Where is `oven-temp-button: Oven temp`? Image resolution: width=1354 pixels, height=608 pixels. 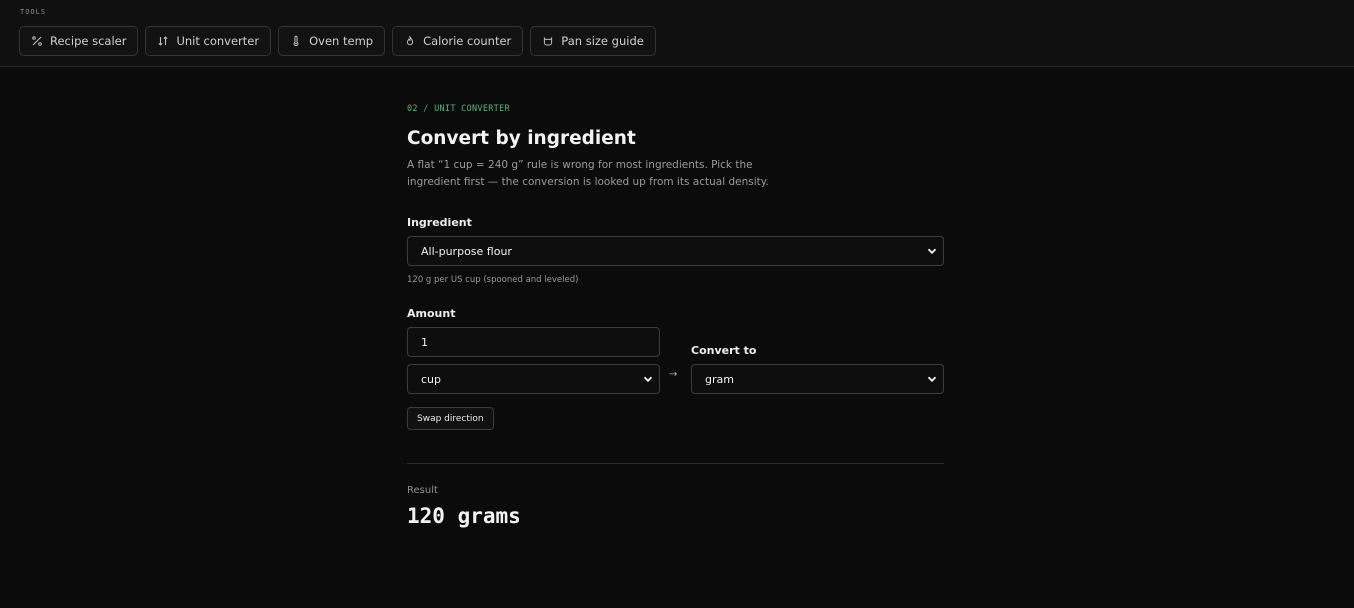
oven-temp-button: Oven temp is located at coordinates (332, 41).